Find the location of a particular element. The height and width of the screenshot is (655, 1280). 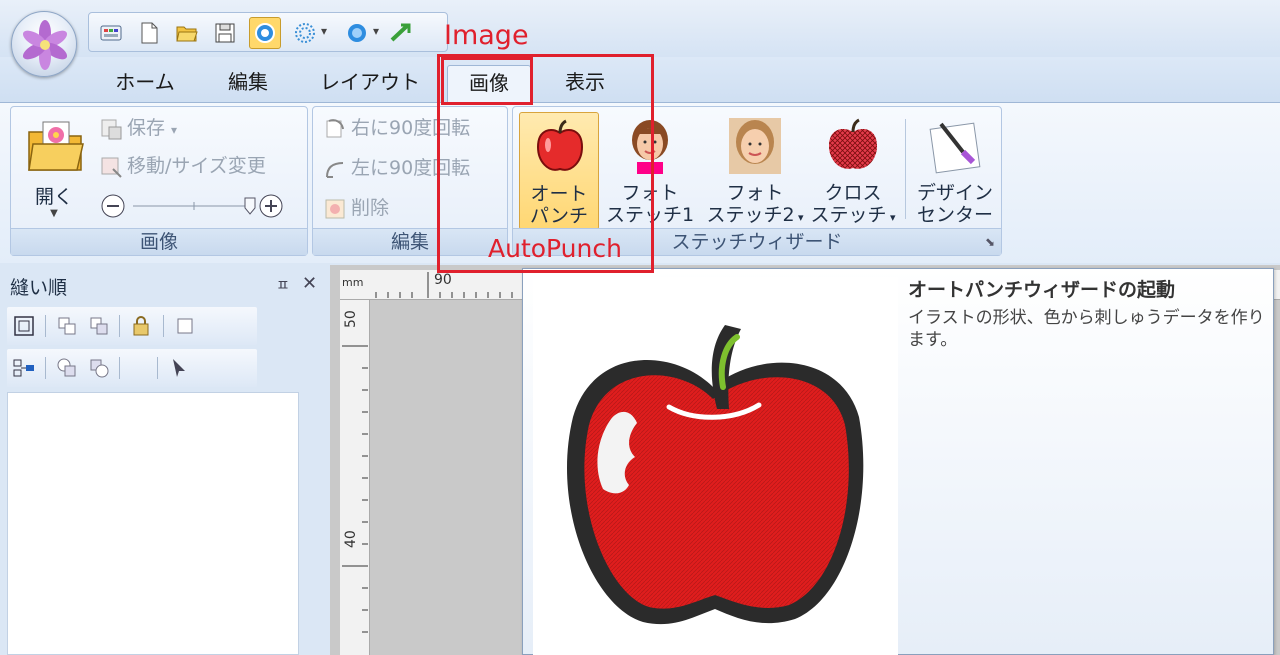

zoom-slider is located at coordinates (194, 206).